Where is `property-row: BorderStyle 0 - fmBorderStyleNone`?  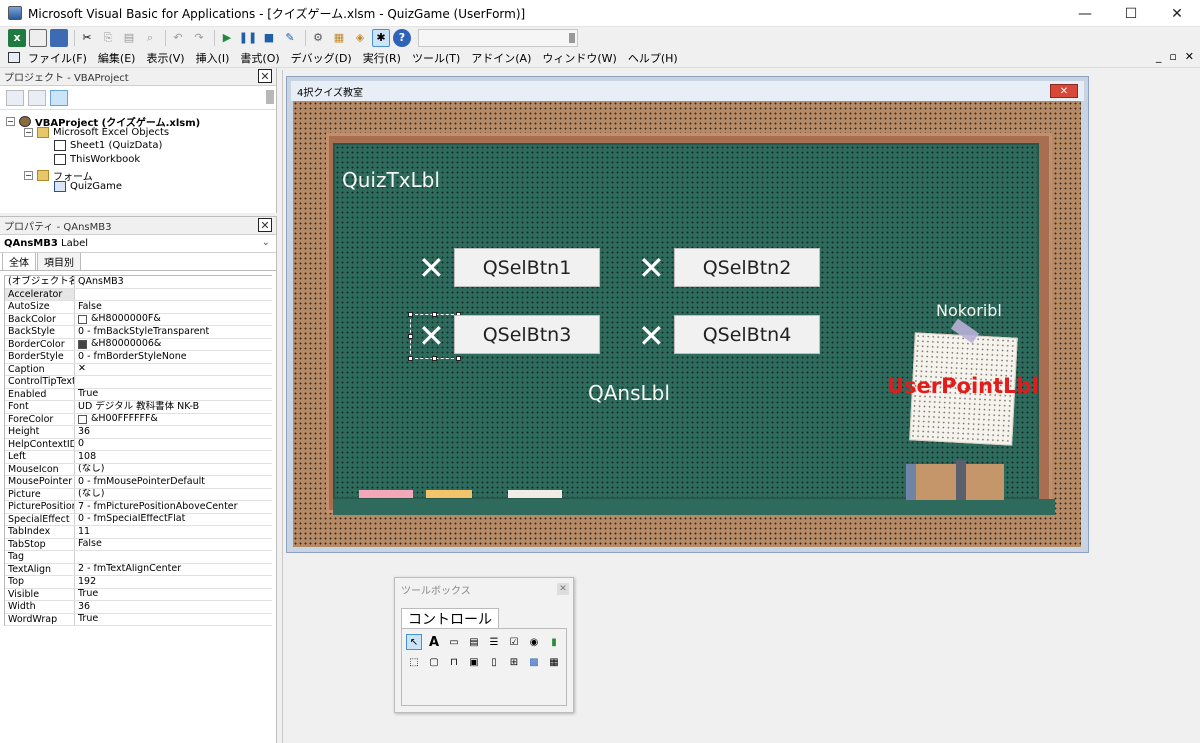 property-row: BorderStyle 0 - fmBorderStyleNone is located at coordinates (138, 357).